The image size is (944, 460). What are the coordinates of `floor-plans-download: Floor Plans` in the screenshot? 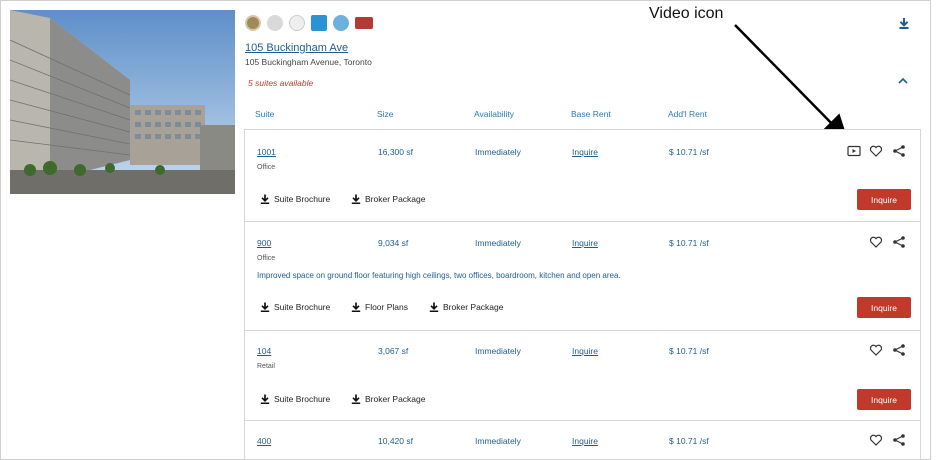 It's located at (379, 307).